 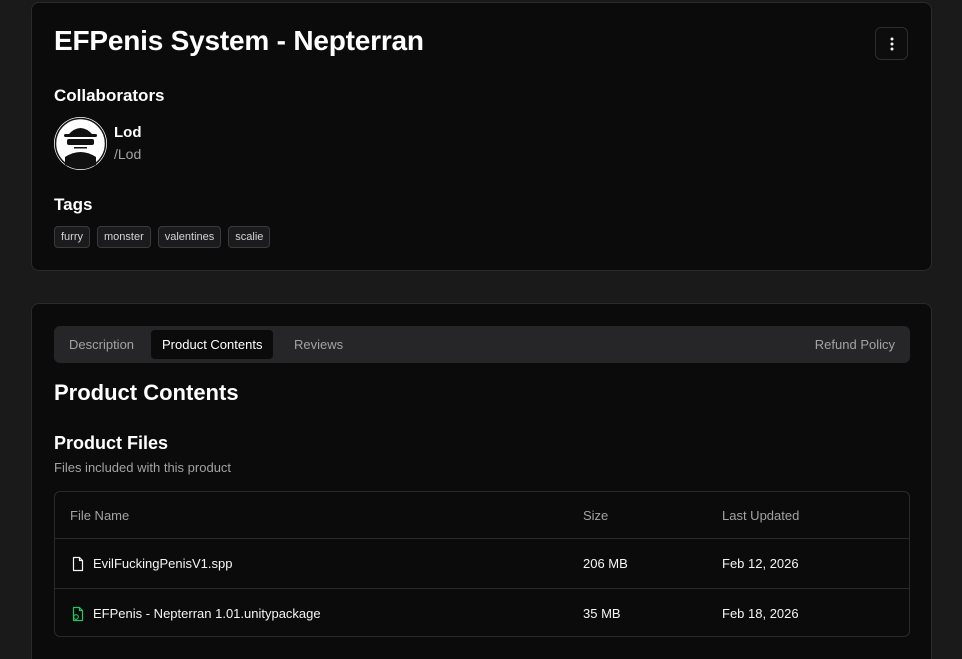 I want to click on collaborators-heading: Collaborators, so click(x=109, y=95).